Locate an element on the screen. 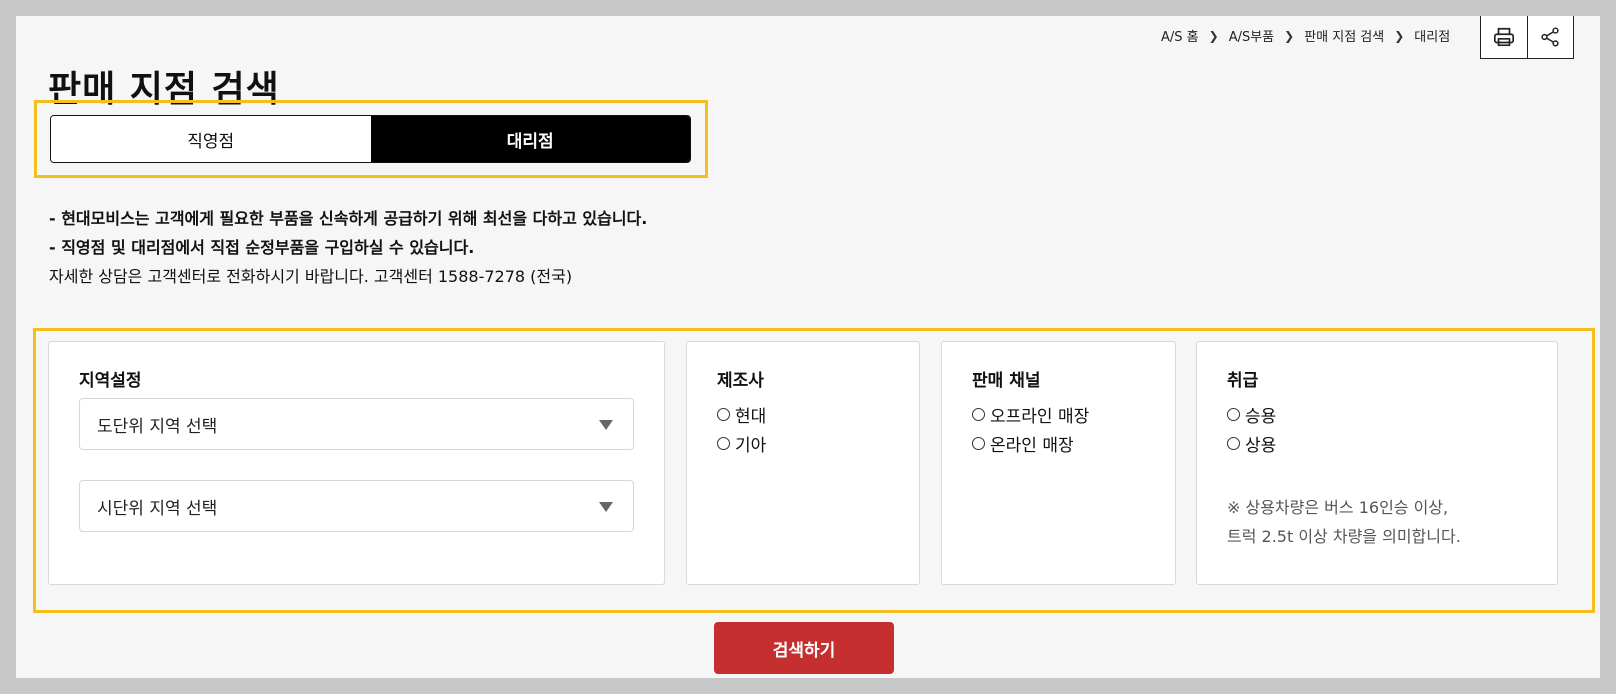  print-button is located at coordinates (1504, 37).